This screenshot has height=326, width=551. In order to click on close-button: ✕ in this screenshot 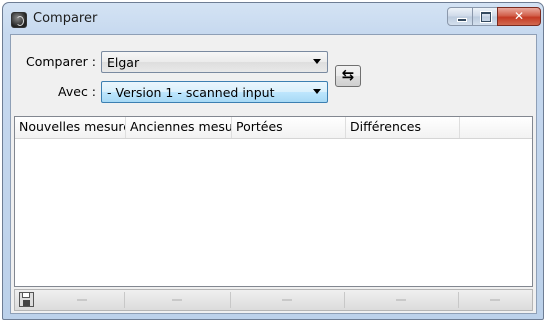, I will do `click(519, 16)`.